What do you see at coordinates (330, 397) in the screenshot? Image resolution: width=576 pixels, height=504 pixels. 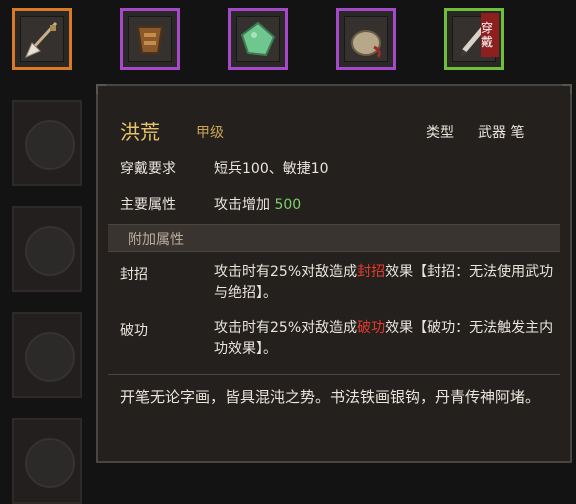 I see `item-description: 开笔无论字画，皆具混沌之势。书法铁画银钩，丹青传神阿堵。` at bounding box center [330, 397].